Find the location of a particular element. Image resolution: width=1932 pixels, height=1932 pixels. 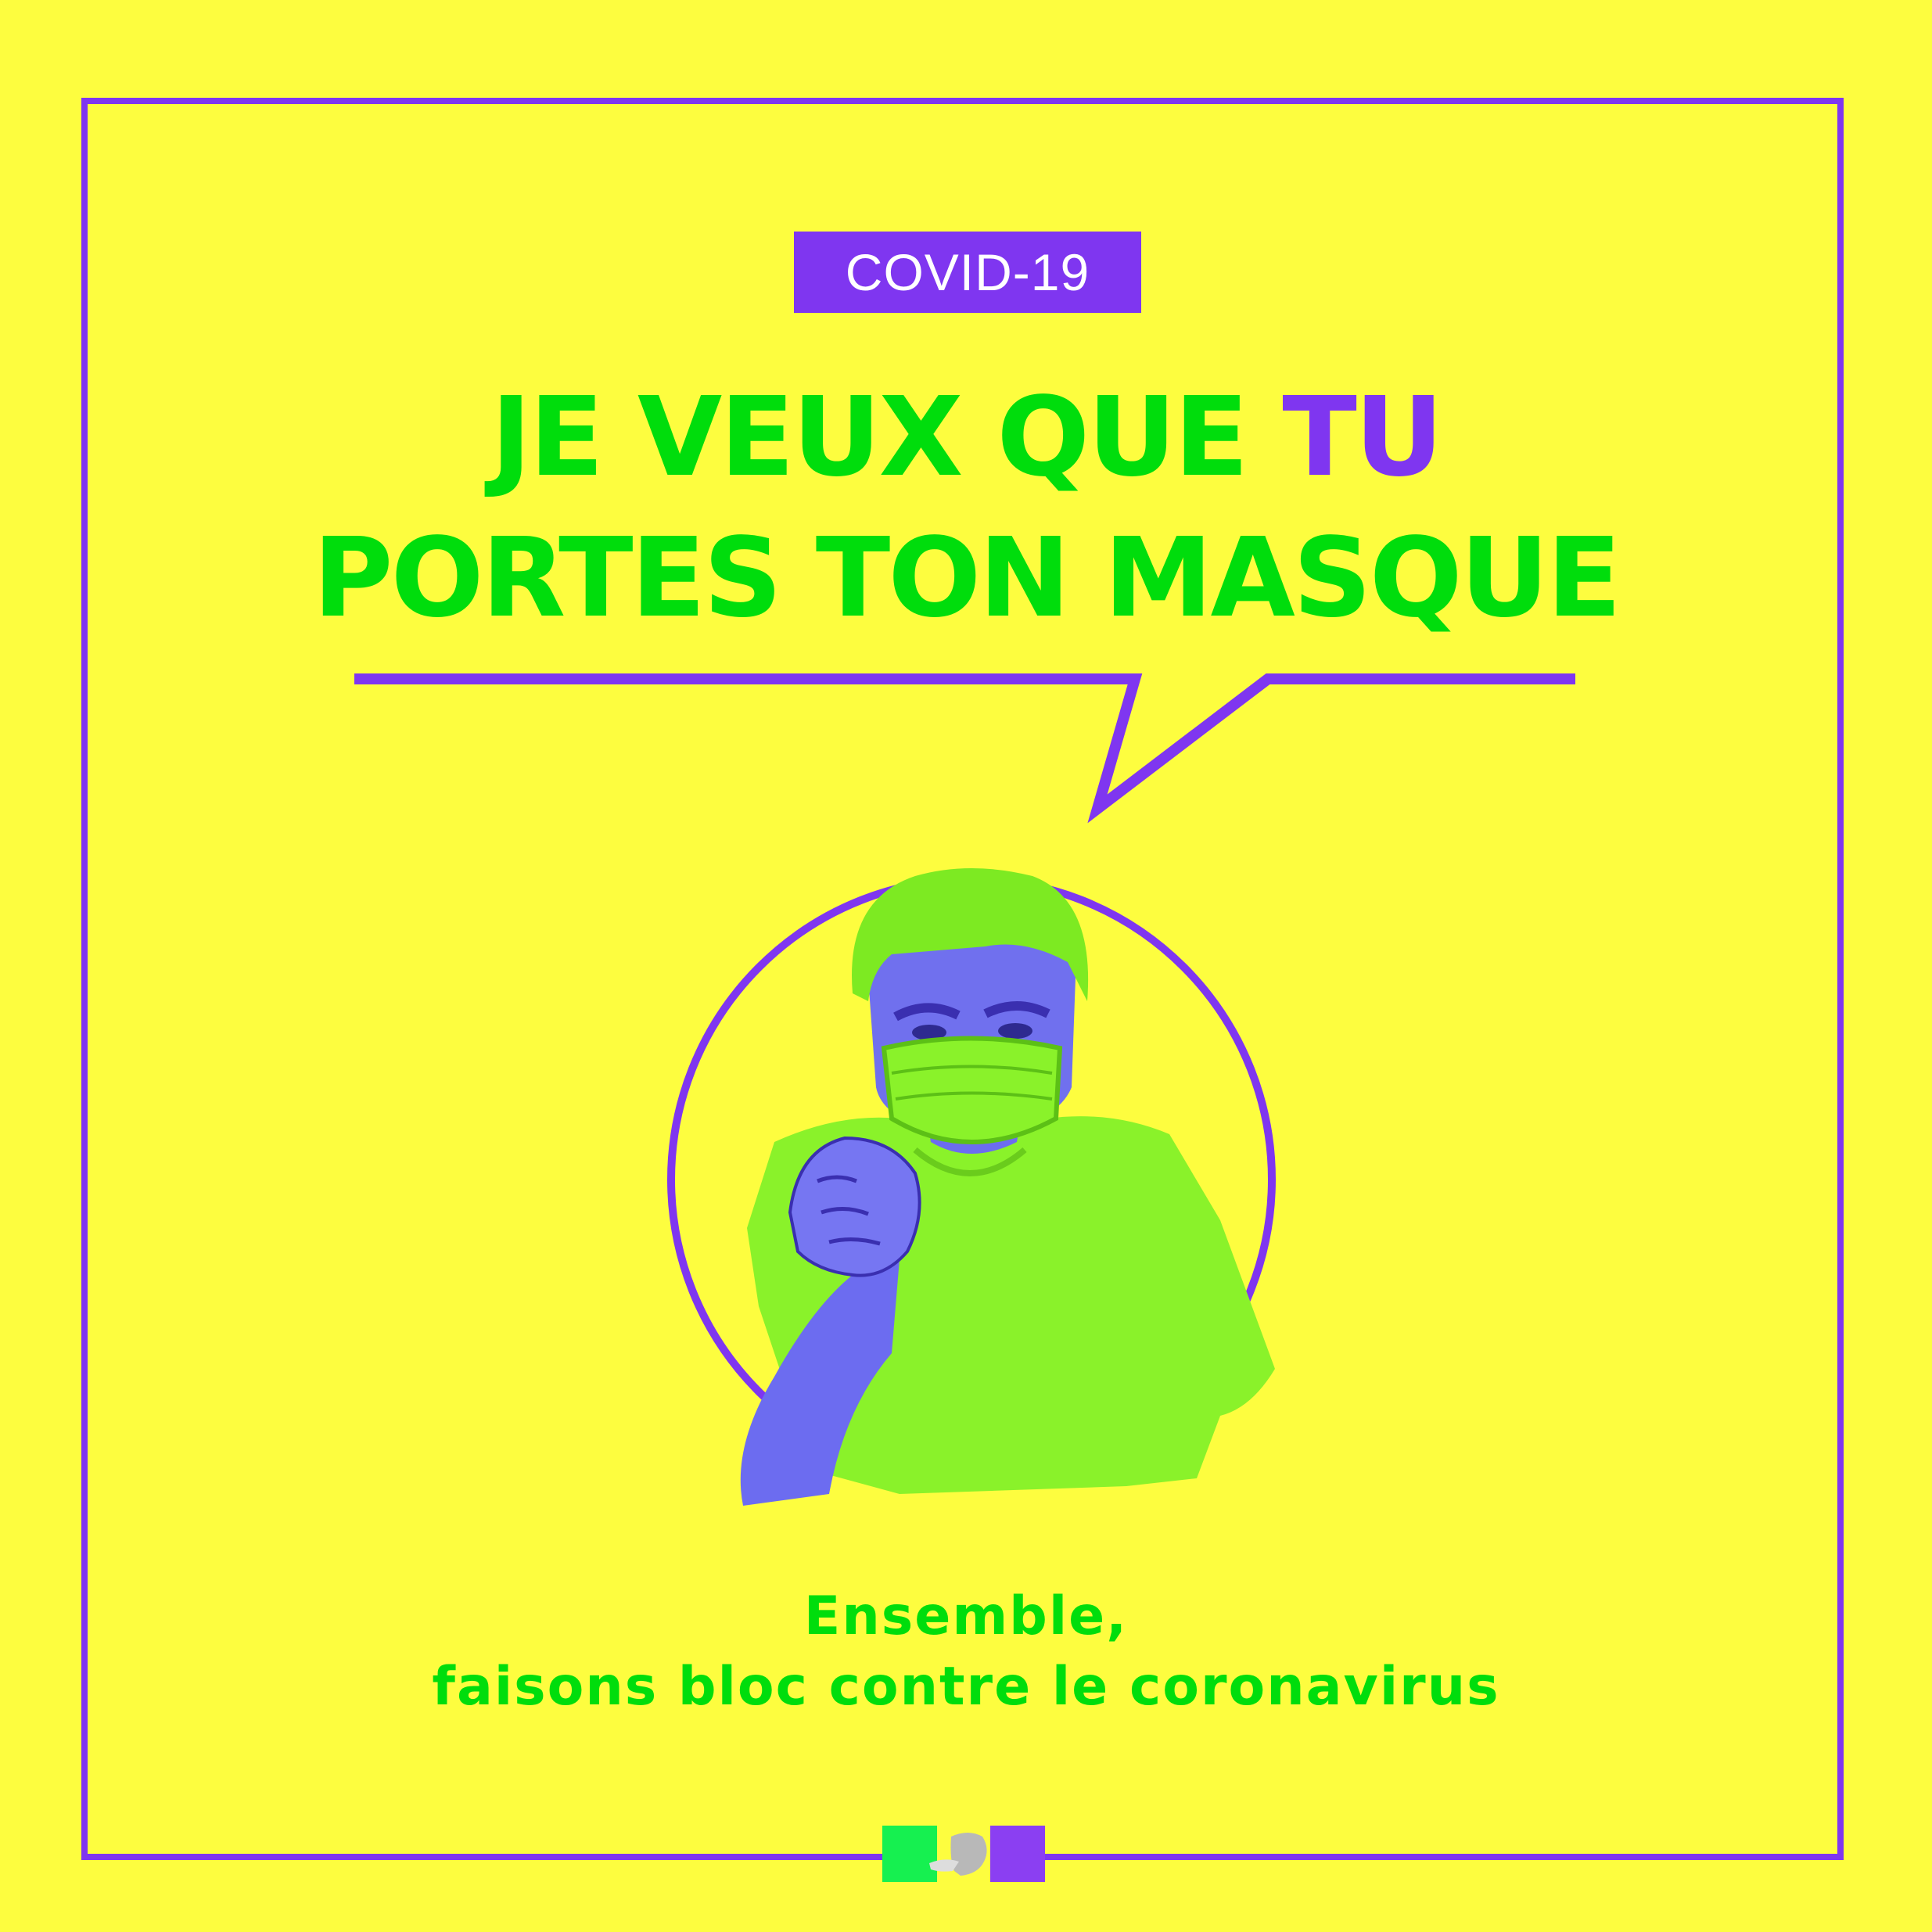

pointing-man-illustration is located at coordinates (972, 1187).